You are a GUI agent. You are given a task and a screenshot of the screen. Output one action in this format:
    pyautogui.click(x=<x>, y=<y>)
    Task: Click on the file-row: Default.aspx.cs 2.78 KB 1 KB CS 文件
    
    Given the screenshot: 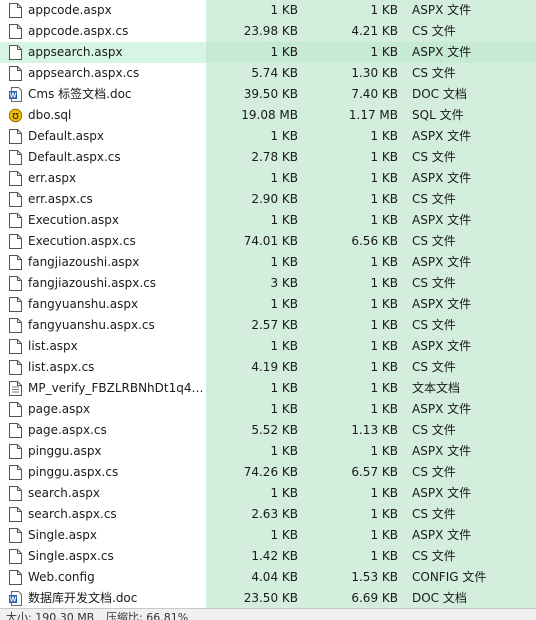 What is the action you would take?
    pyautogui.click(x=268, y=157)
    